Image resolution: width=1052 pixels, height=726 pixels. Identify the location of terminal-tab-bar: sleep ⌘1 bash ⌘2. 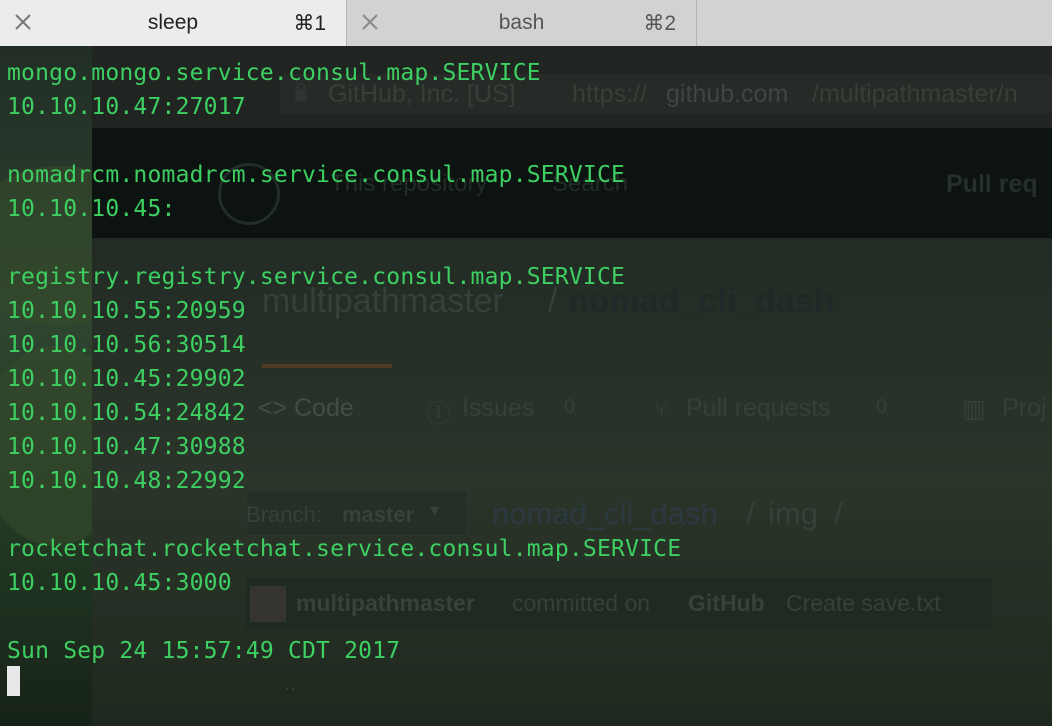
(526, 23).